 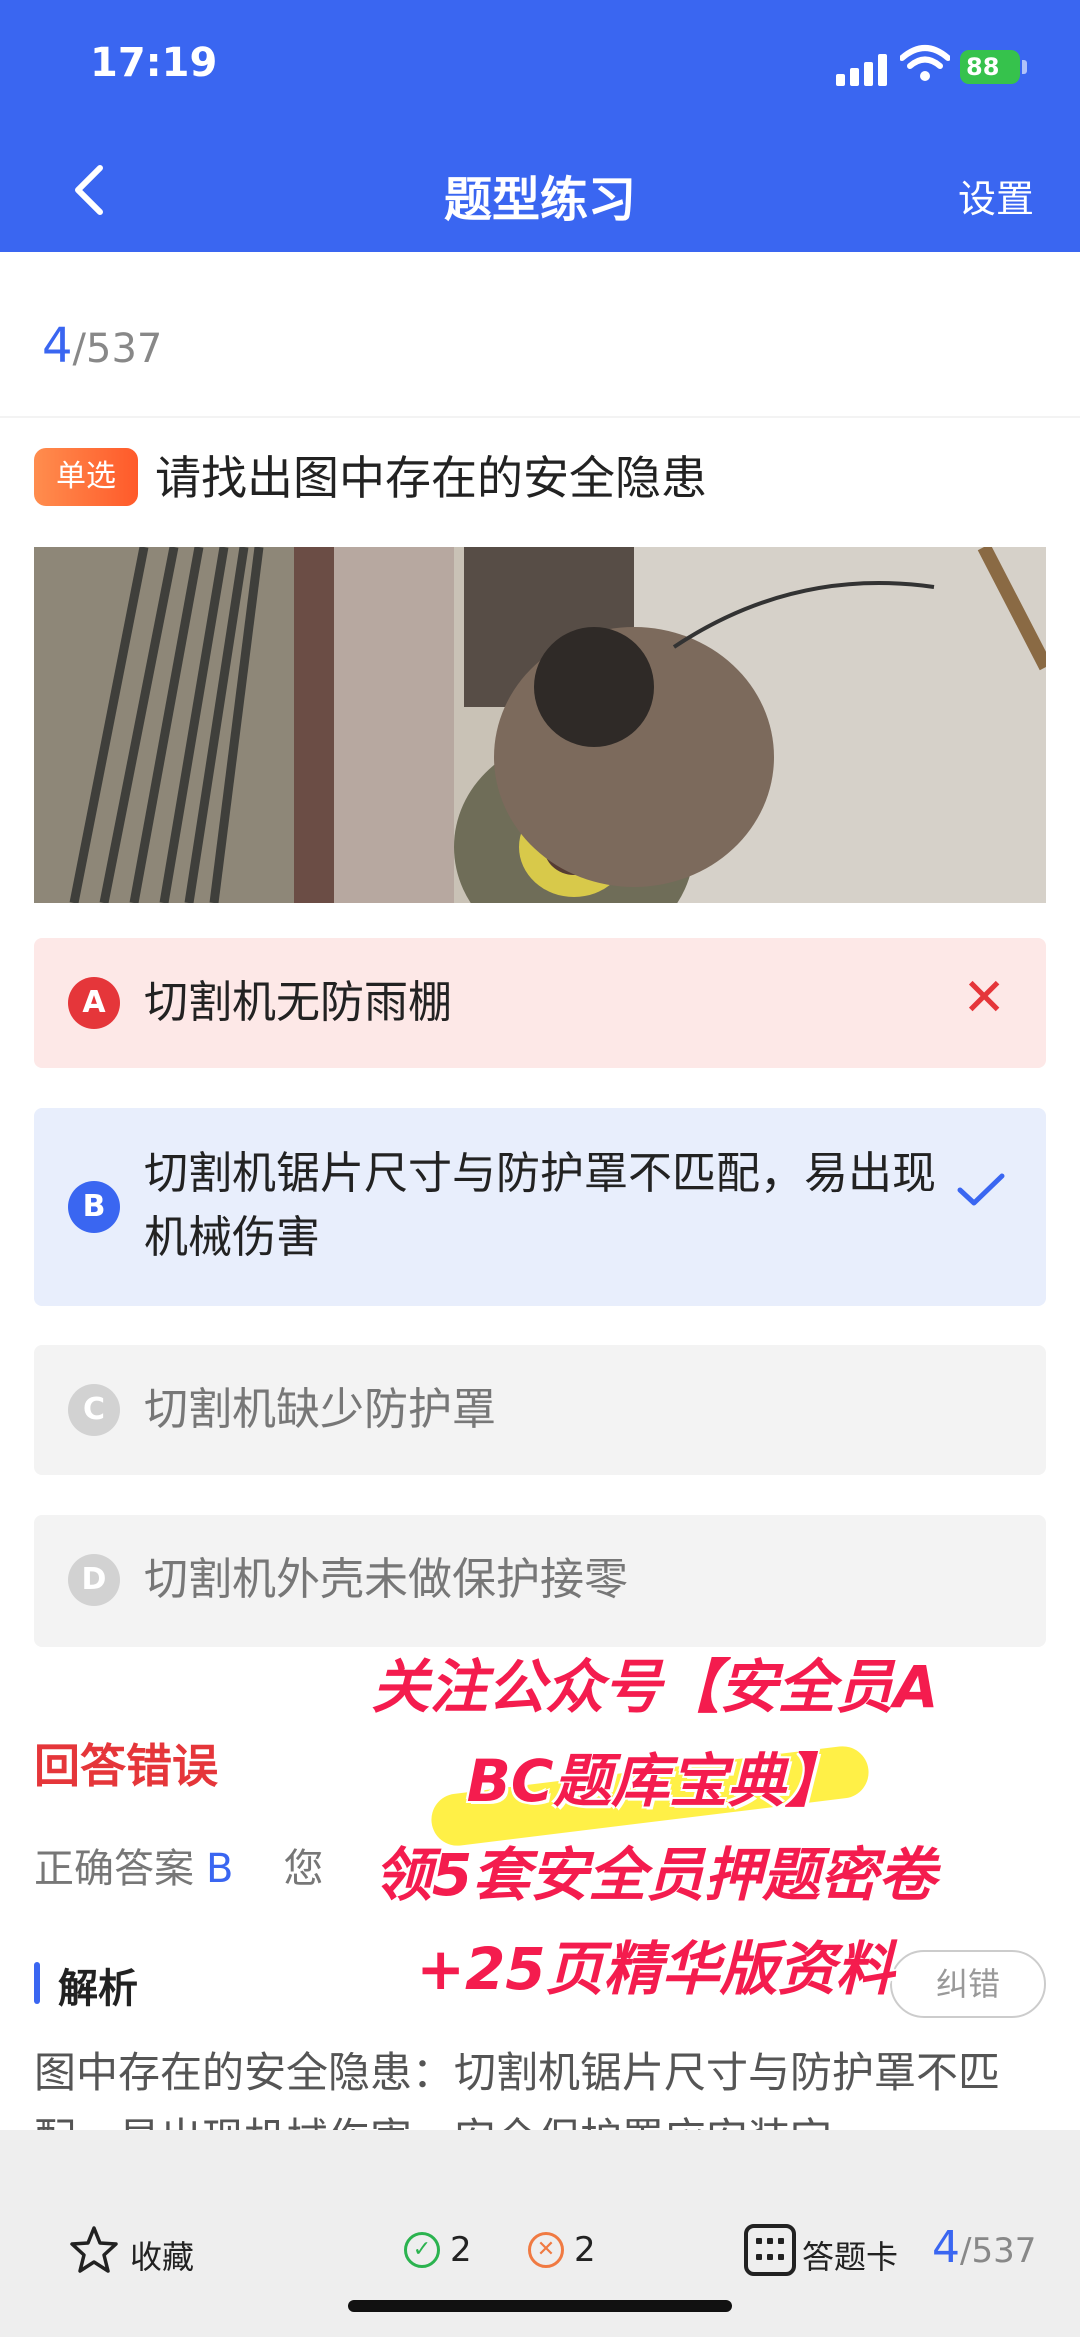 What do you see at coordinates (162, 2257) in the screenshot?
I see `favorite-label: 收藏` at bounding box center [162, 2257].